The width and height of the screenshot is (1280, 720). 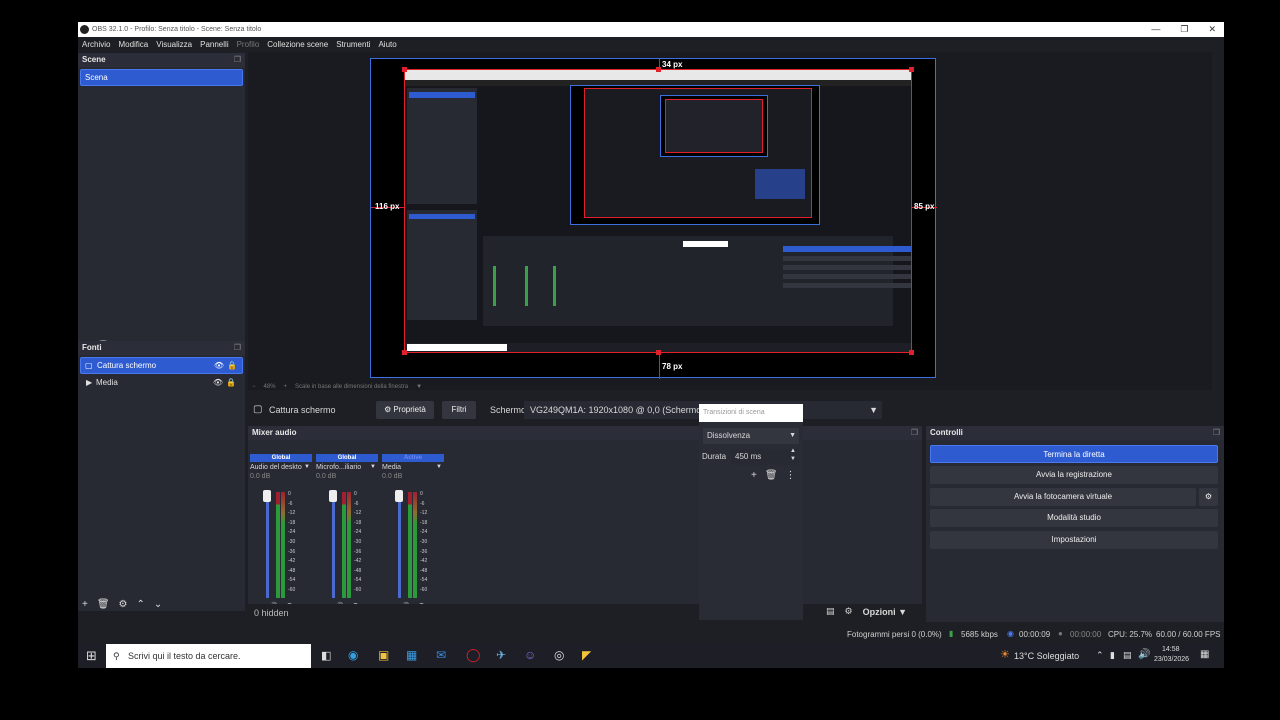 I want to click on filters-button: Filtri, so click(x=459, y=410).